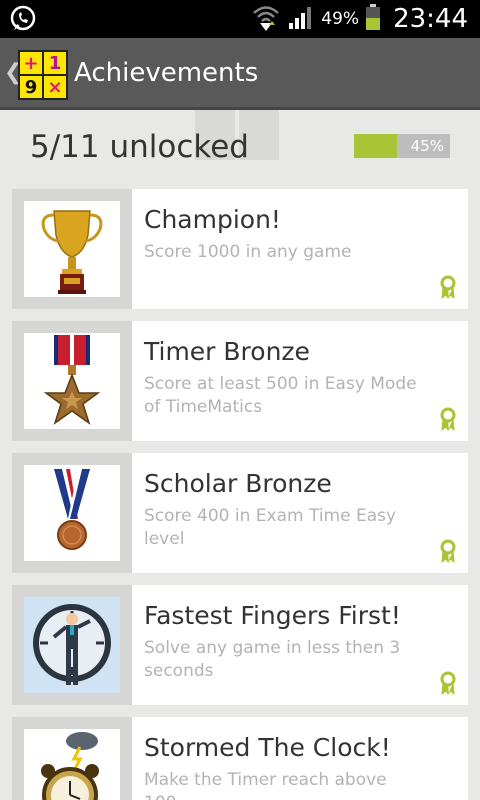 The height and width of the screenshot is (800, 480). What do you see at coordinates (267, 747) in the screenshot?
I see `achievement-title: Stormed The Clock!` at bounding box center [267, 747].